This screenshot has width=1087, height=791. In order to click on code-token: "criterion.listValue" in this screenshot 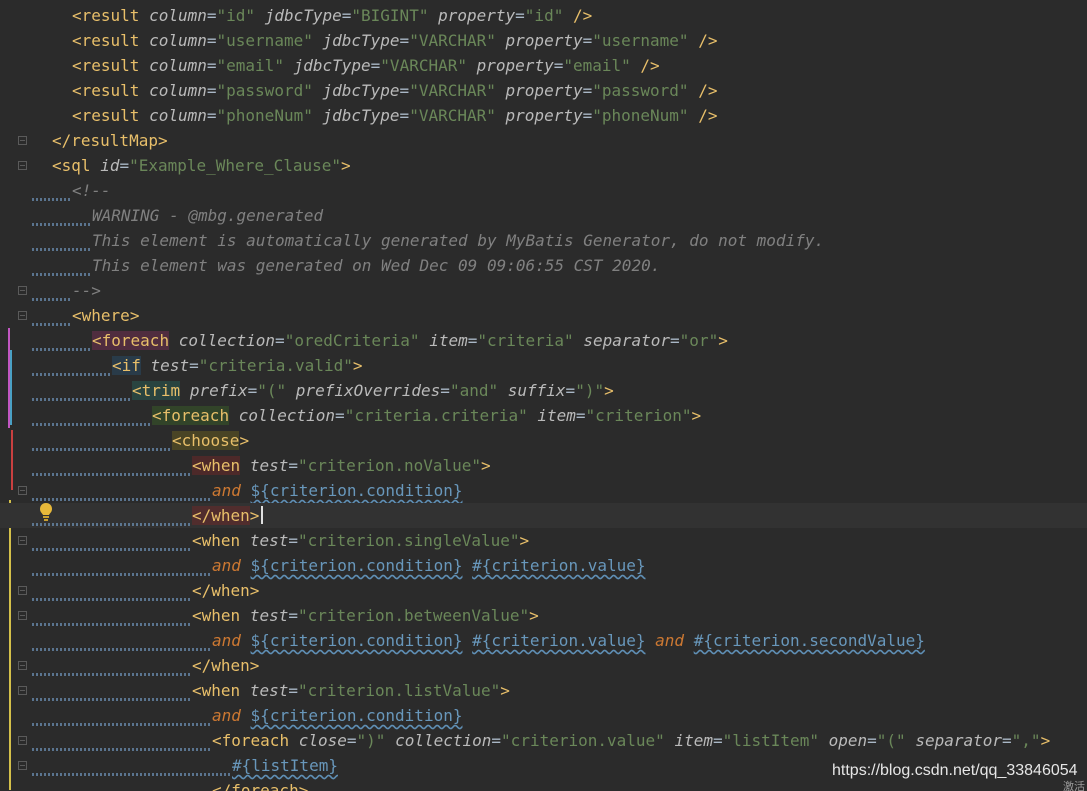, I will do `click(399, 690)`.